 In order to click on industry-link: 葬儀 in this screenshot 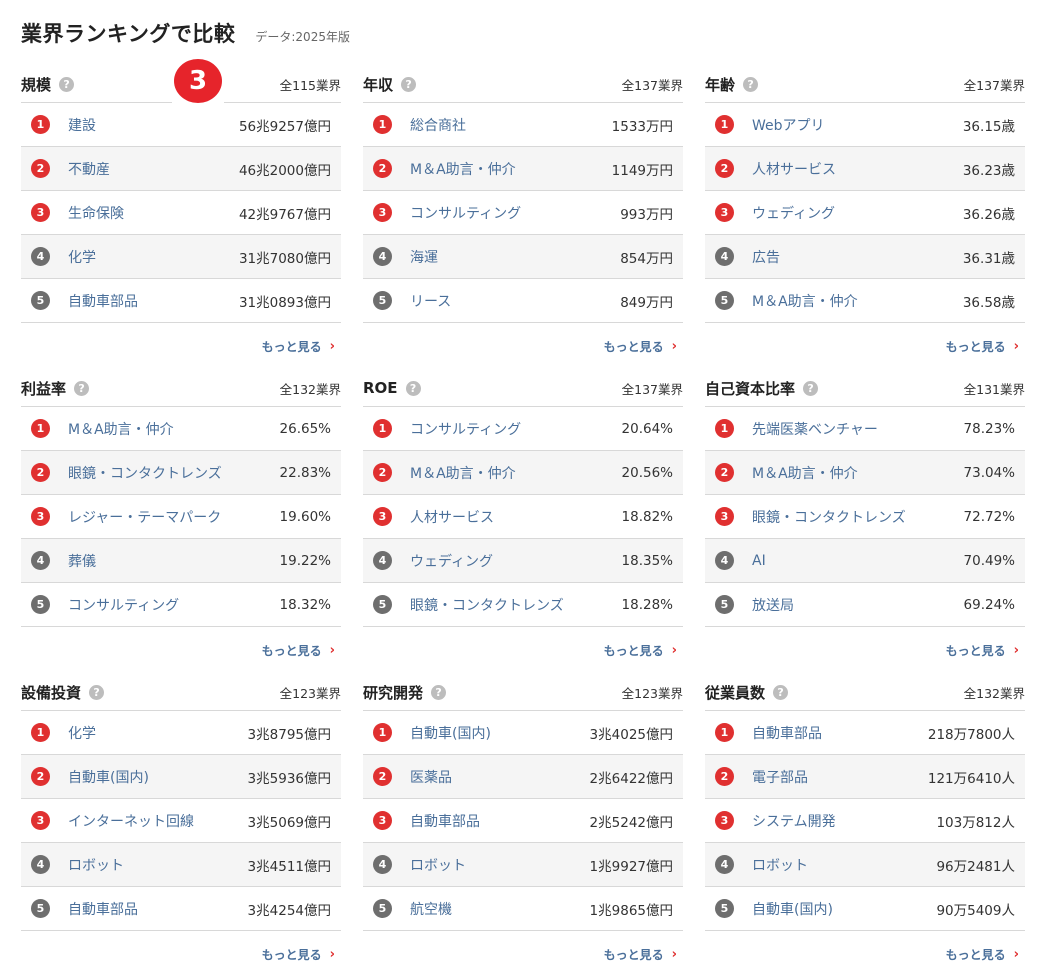, I will do `click(174, 561)`.